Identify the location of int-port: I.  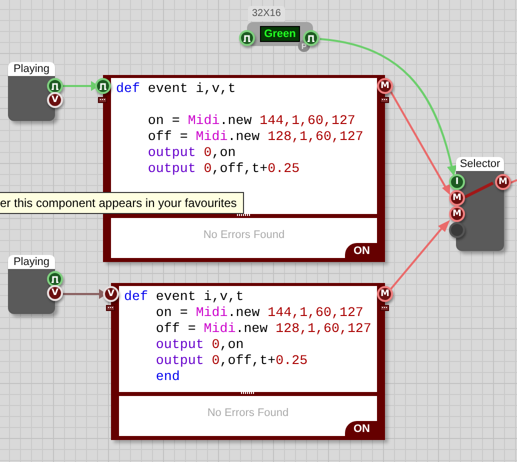
(457, 182).